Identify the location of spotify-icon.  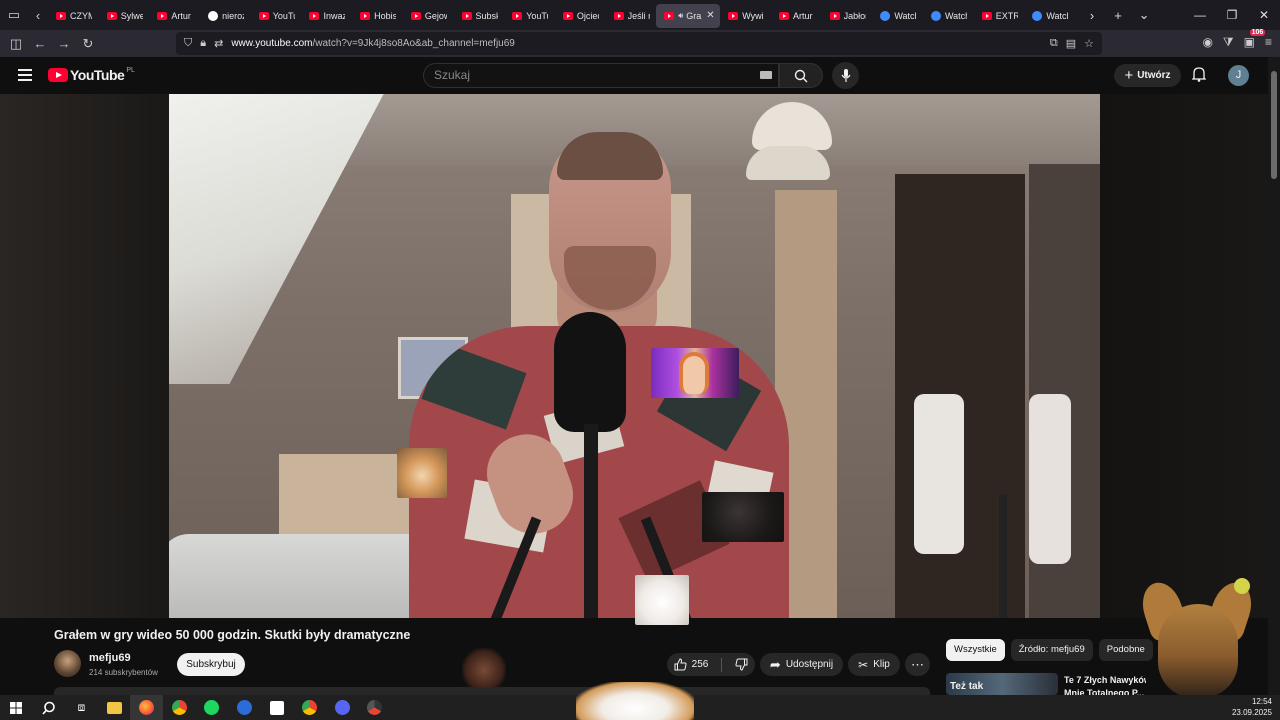
(212, 707).